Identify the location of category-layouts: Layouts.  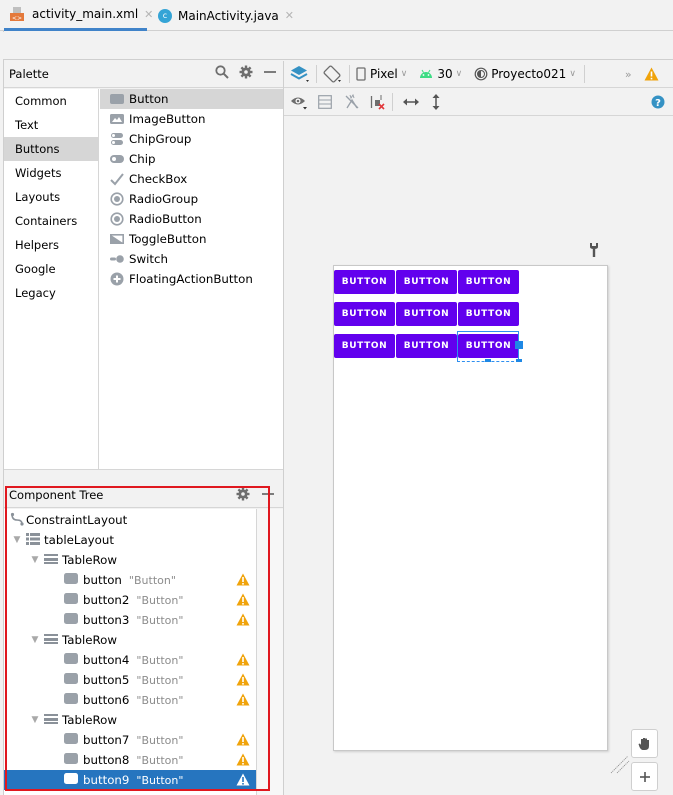
(51, 197).